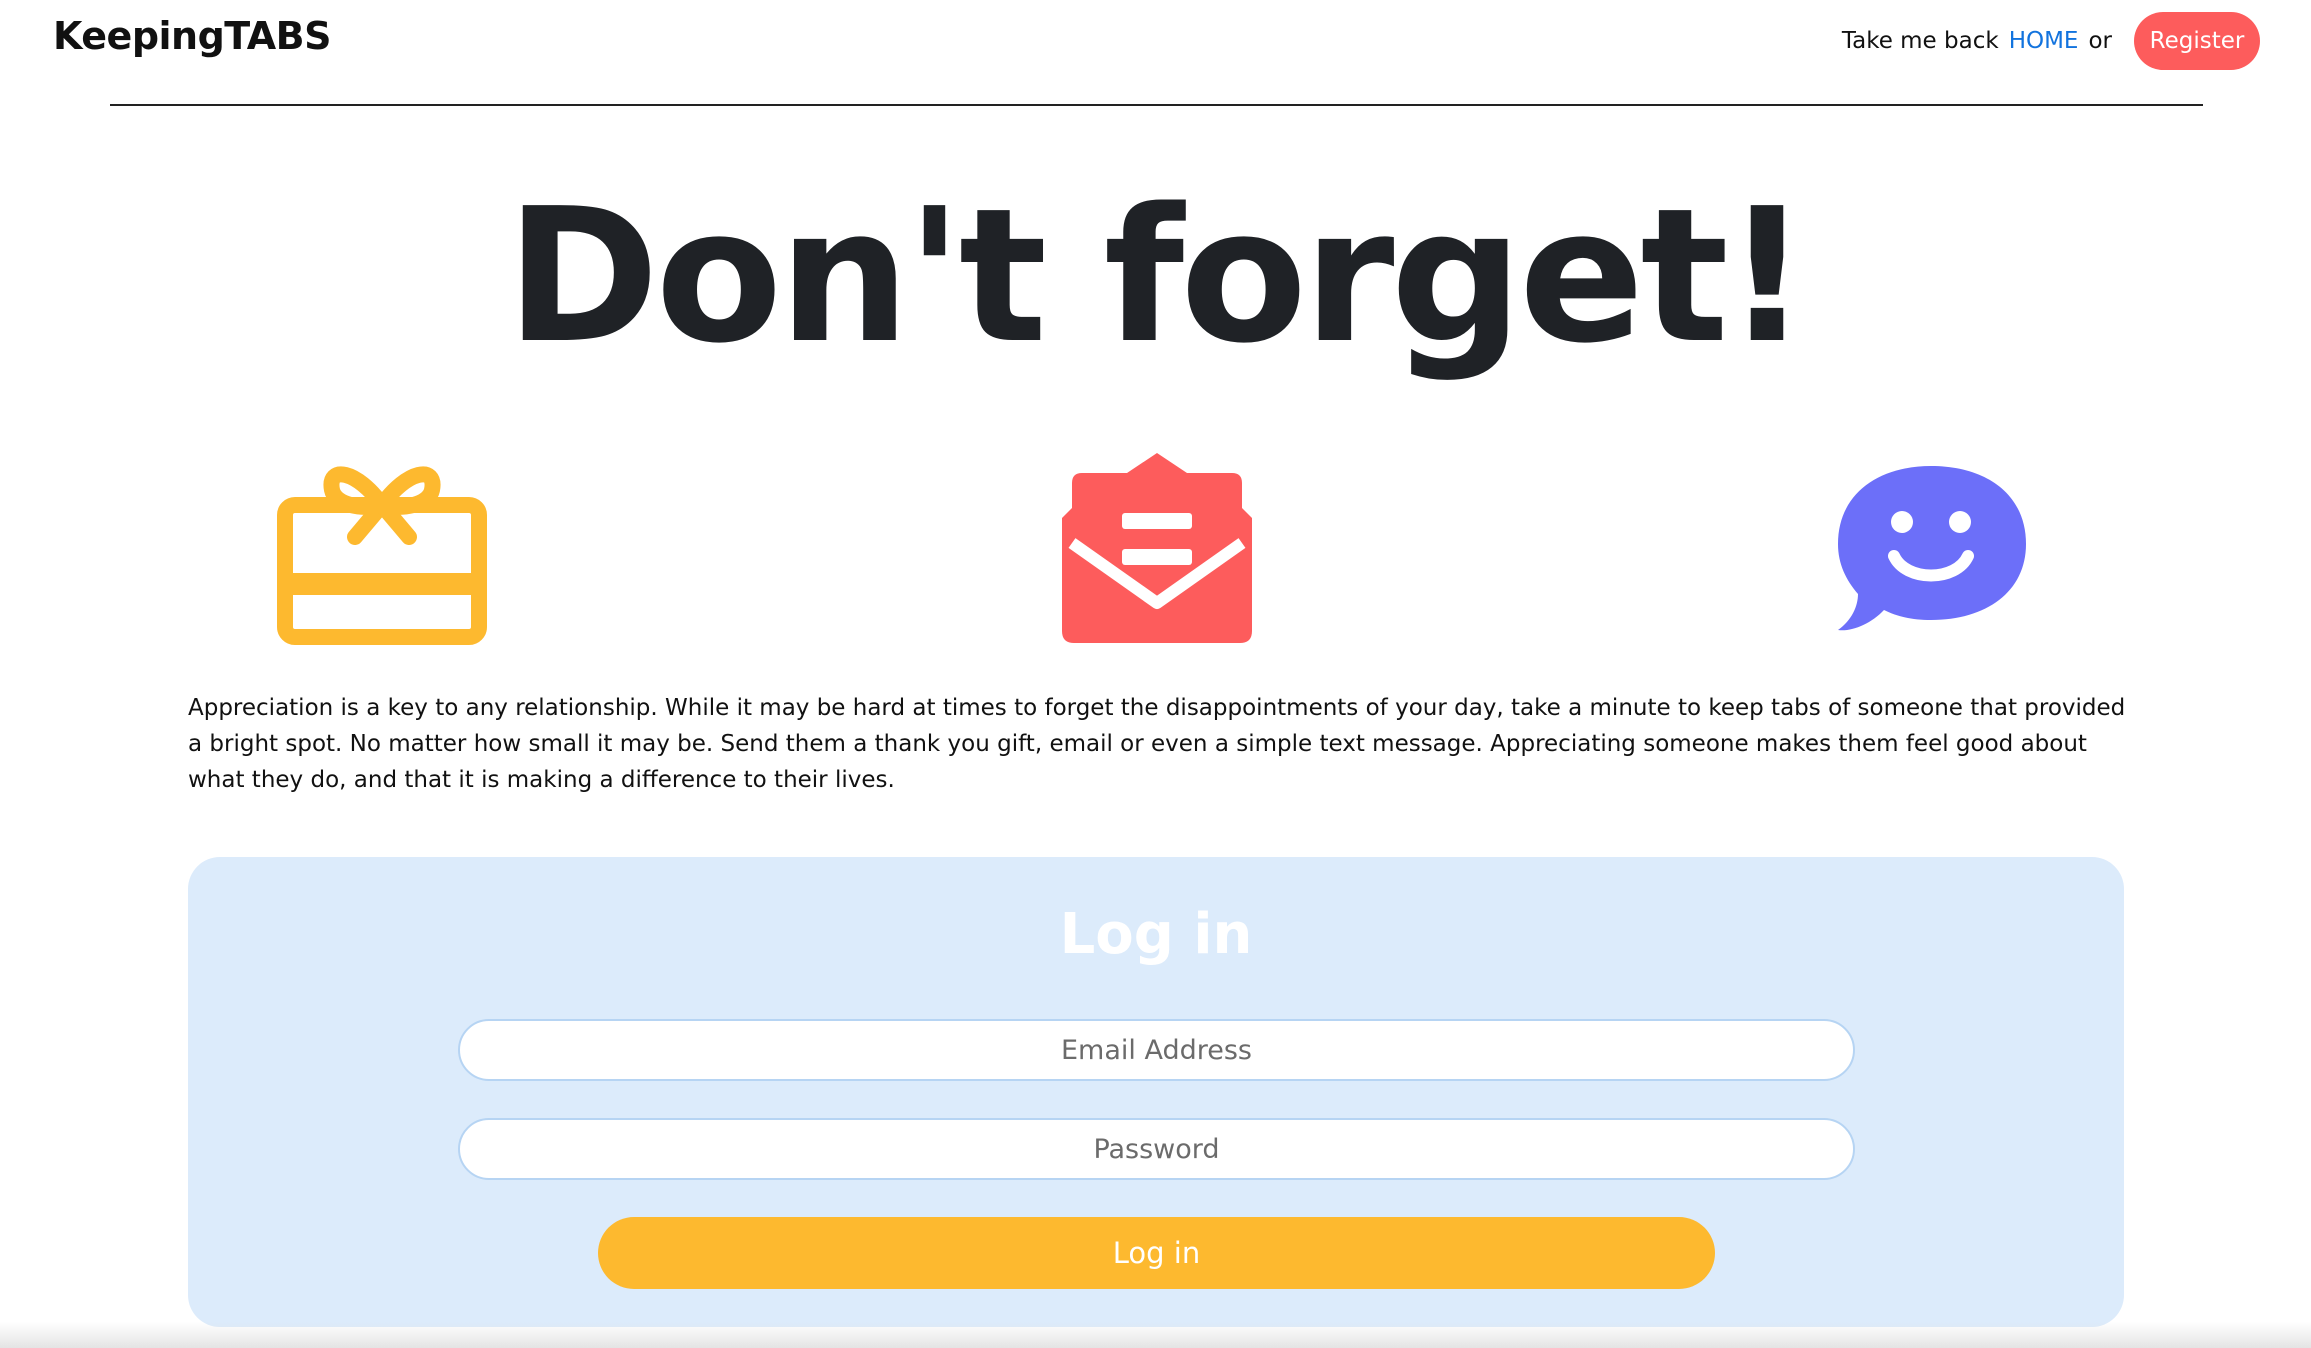 Image resolution: width=2311 pixels, height=1348 pixels. What do you see at coordinates (1156, 1253) in the screenshot?
I see `login-button: Log in` at bounding box center [1156, 1253].